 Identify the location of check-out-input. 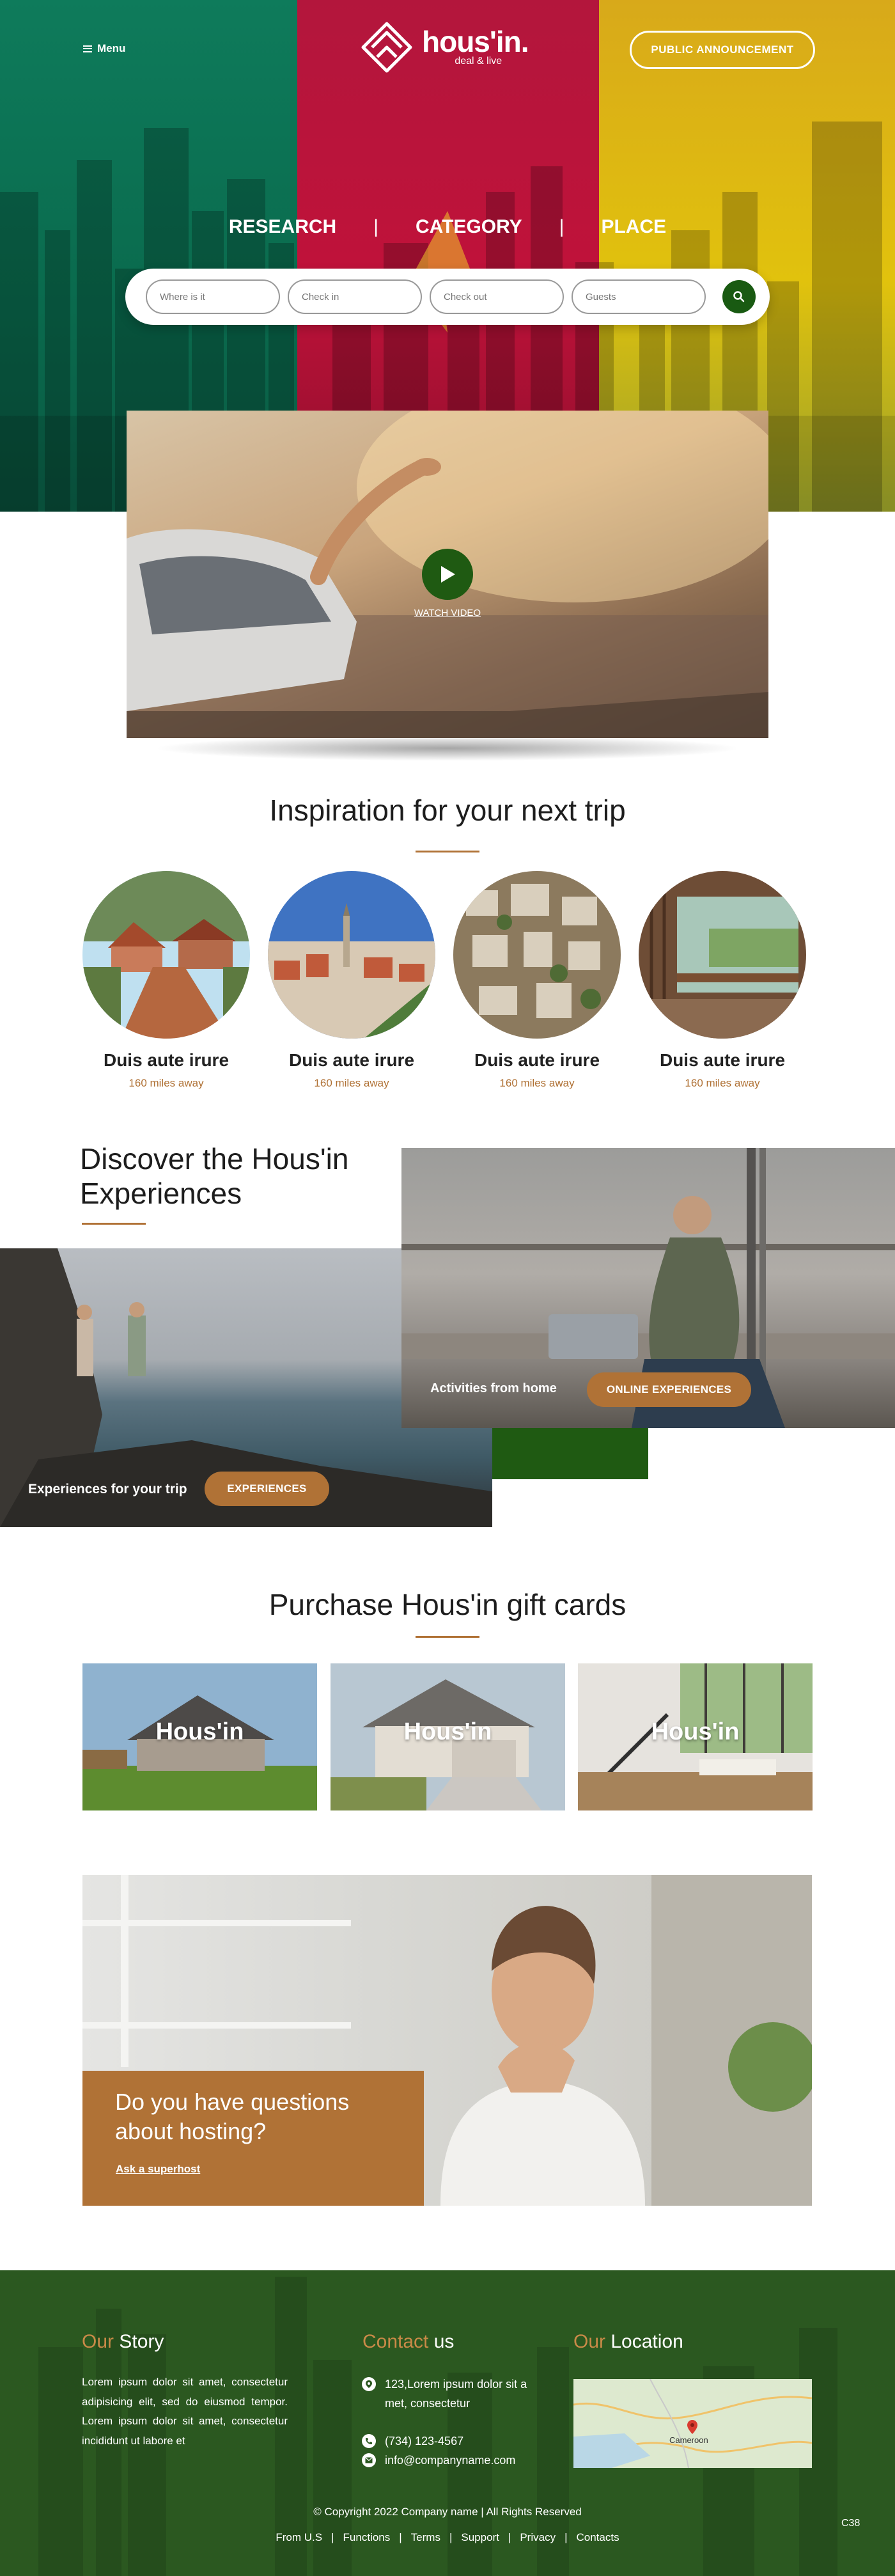
(497, 296).